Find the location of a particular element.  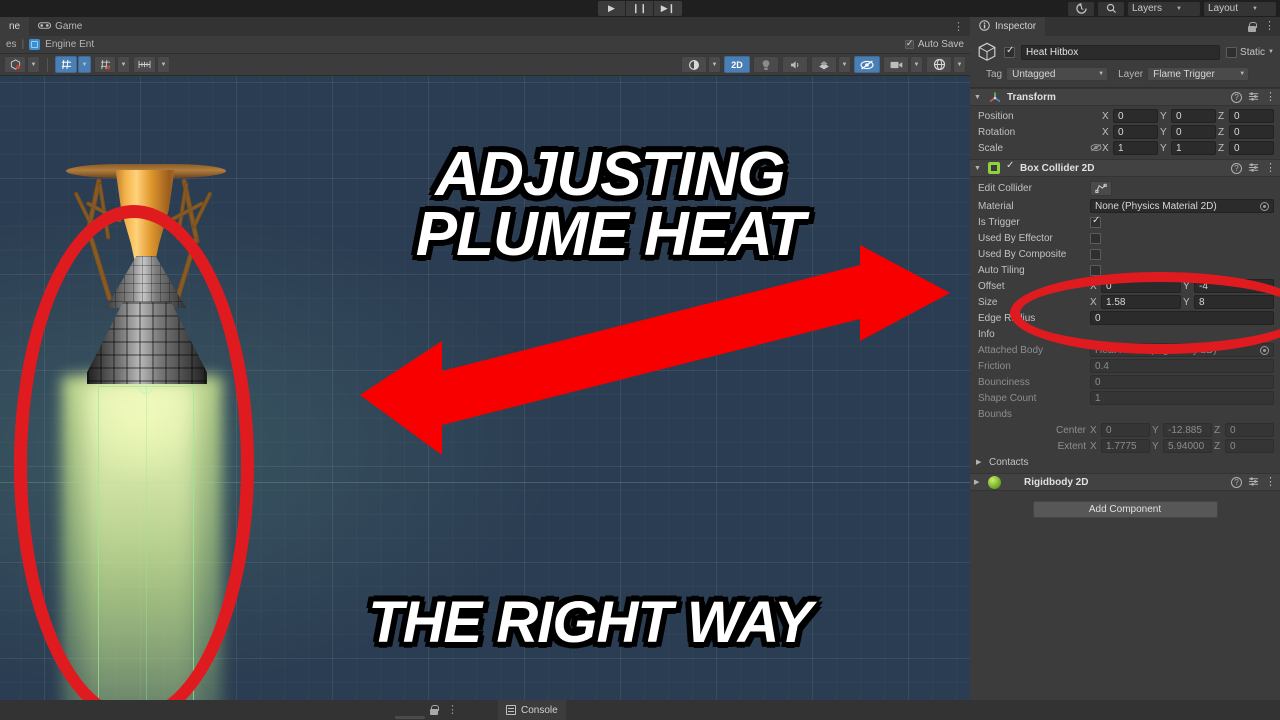

used-by-effector-checkbox is located at coordinates (1095, 238).